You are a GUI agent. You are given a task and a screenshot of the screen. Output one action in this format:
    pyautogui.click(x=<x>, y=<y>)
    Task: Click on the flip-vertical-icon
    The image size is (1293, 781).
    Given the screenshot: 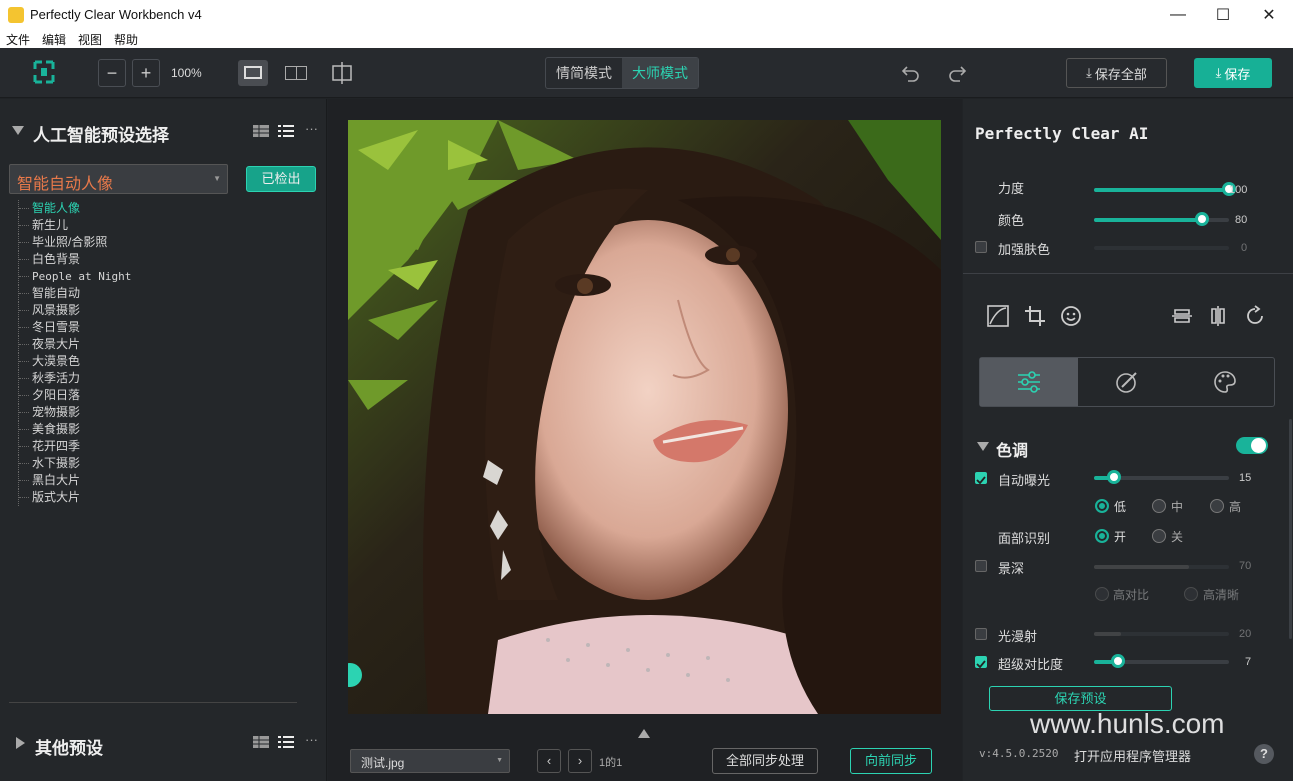 What is the action you would take?
    pyautogui.click(x=1182, y=316)
    